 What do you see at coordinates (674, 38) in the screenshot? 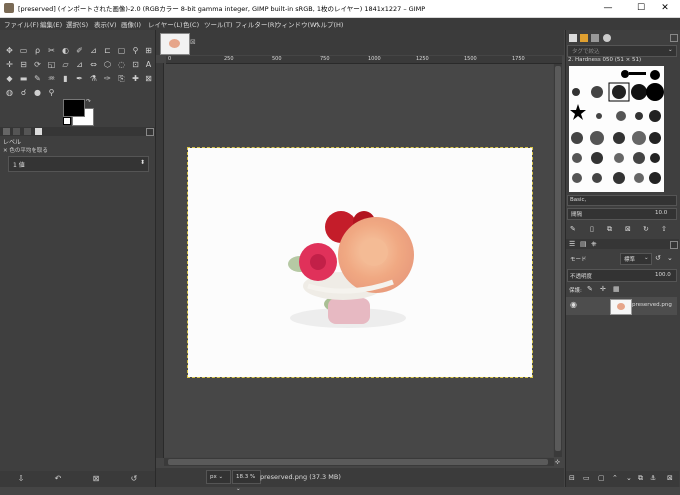
I see `brushes-menu-icon` at bounding box center [674, 38].